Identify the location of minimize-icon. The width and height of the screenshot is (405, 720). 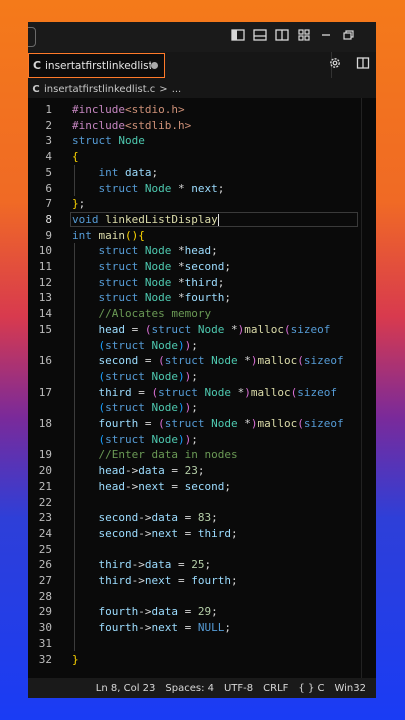
(326, 36).